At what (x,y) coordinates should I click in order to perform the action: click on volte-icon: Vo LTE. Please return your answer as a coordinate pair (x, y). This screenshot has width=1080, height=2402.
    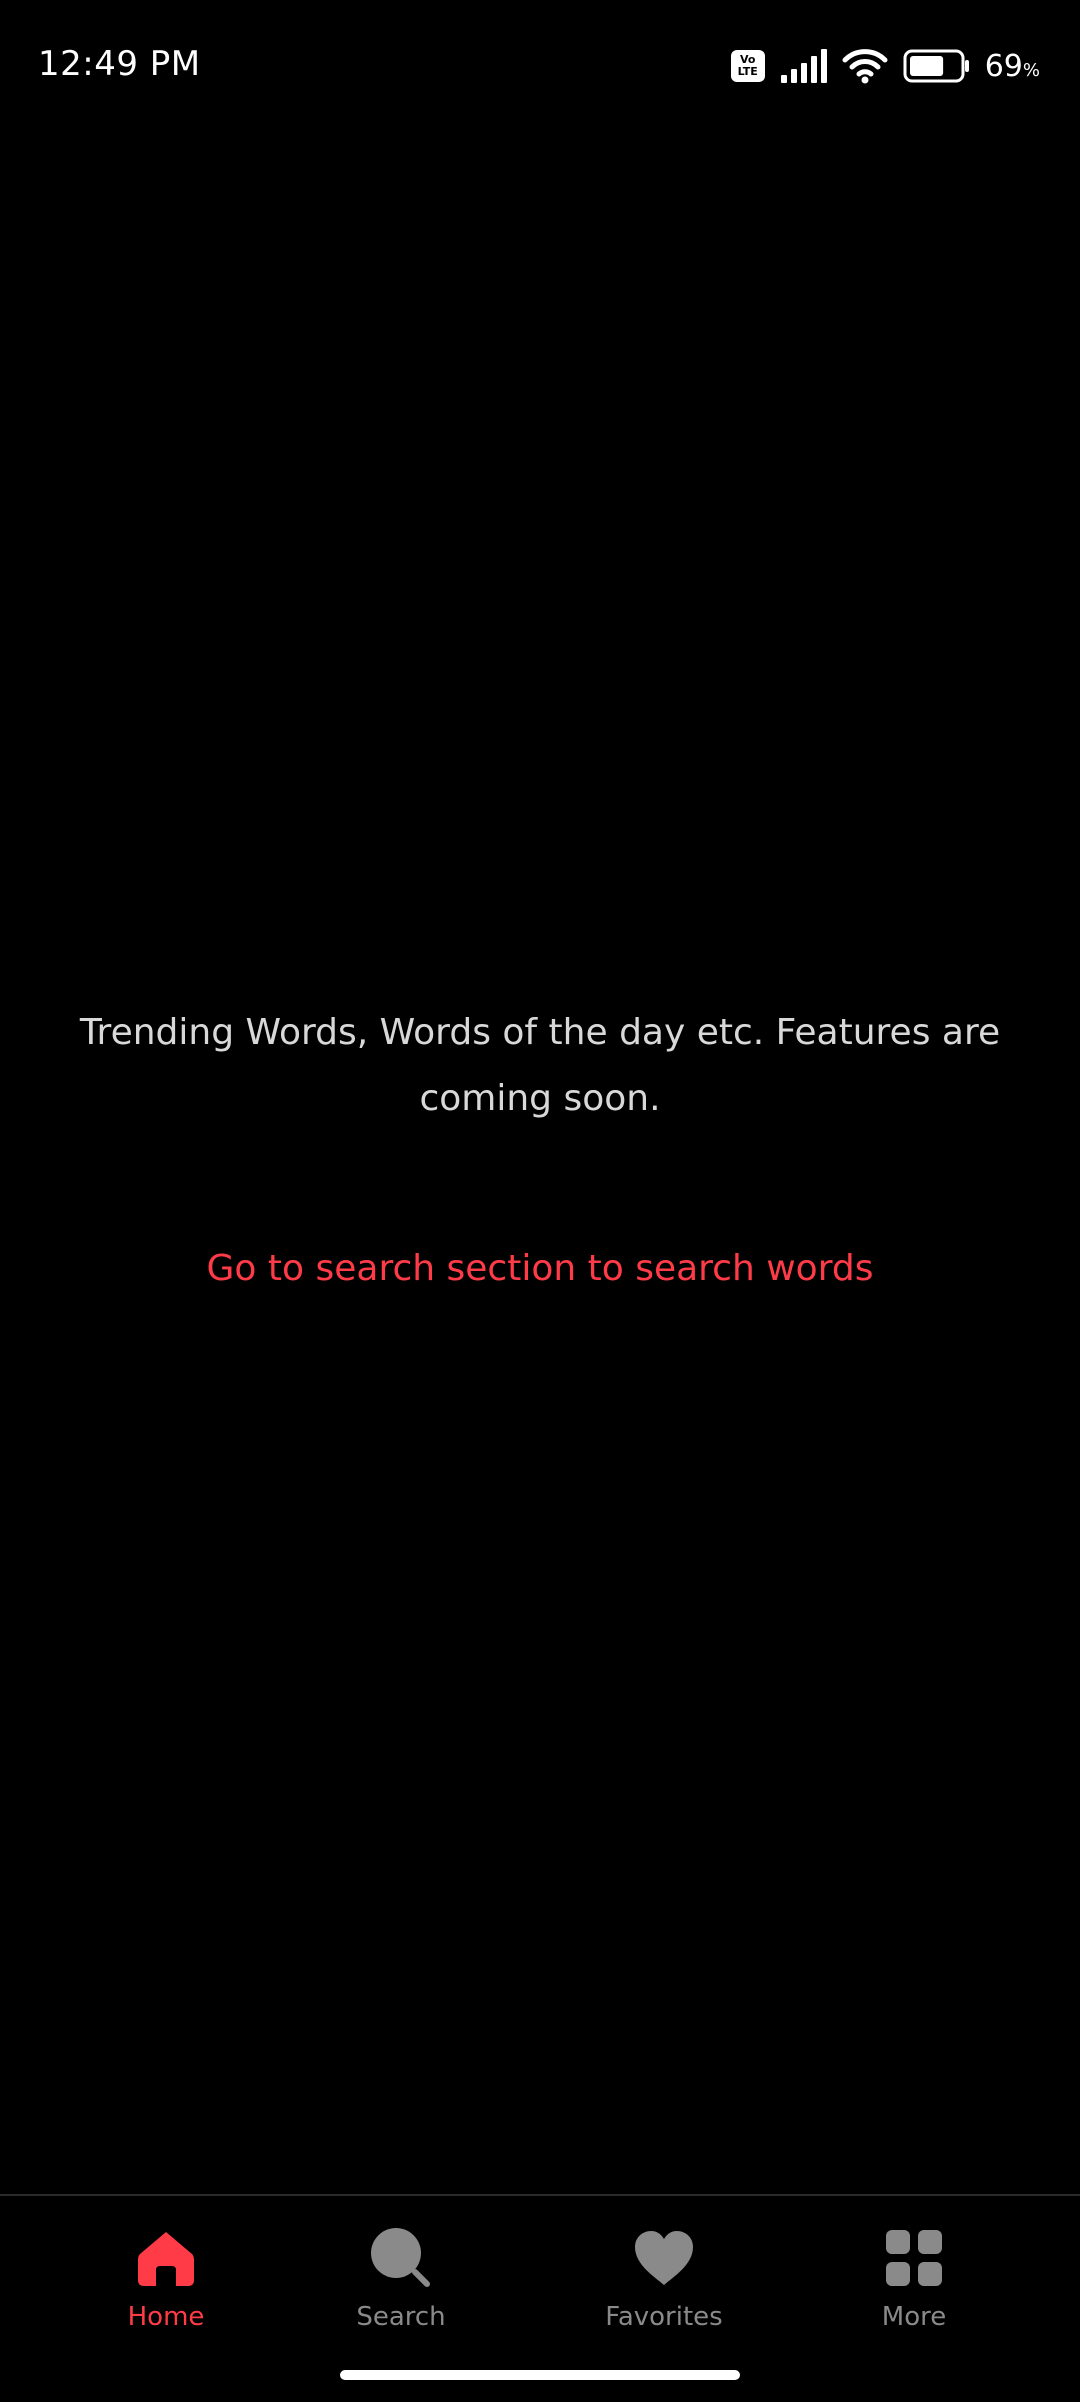
    Looking at the image, I should click on (747, 66).